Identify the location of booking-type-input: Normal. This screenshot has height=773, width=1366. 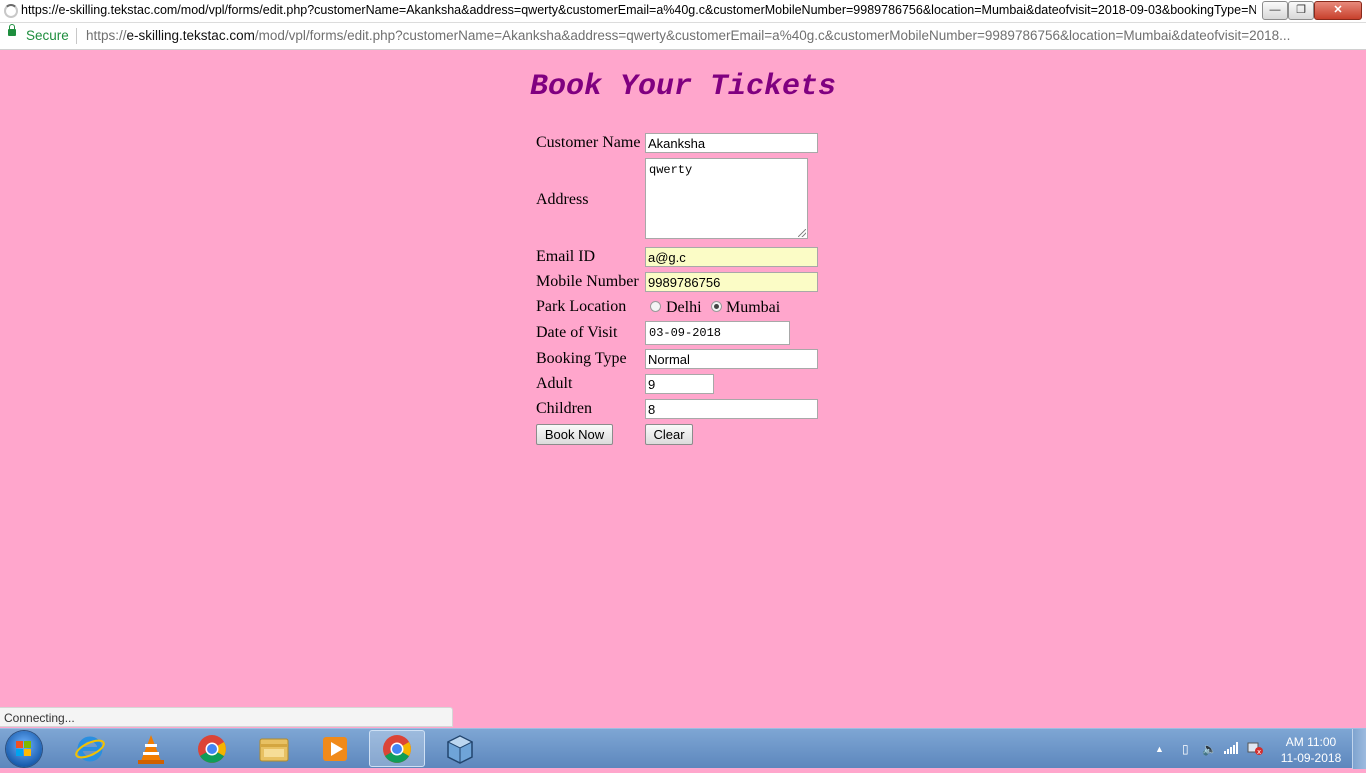
(731, 359).